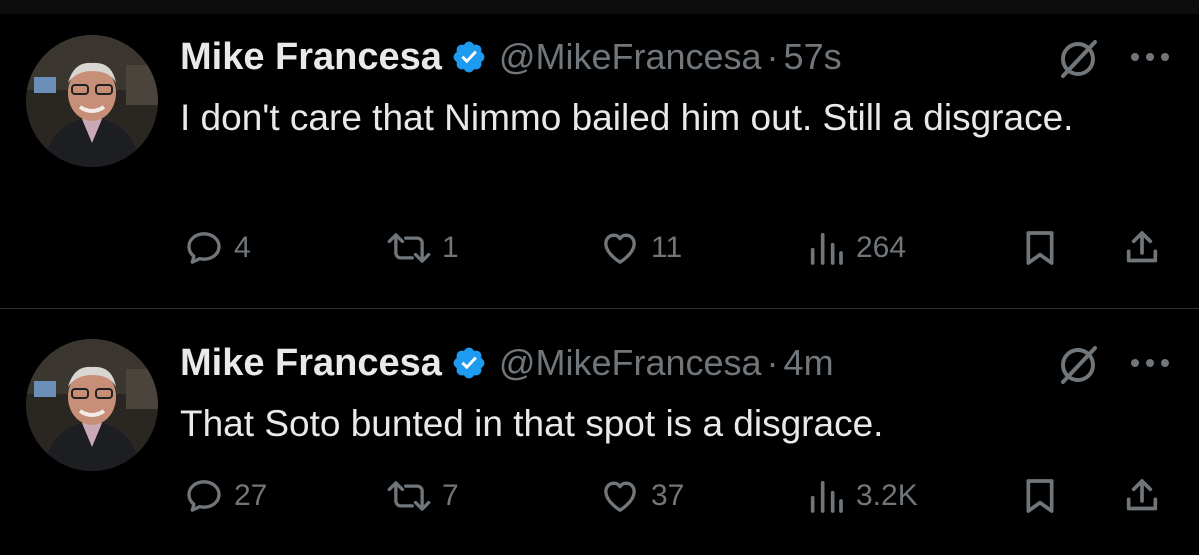  Describe the element at coordinates (450, 247) in the screenshot. I see `repost-count: 1` at that location.